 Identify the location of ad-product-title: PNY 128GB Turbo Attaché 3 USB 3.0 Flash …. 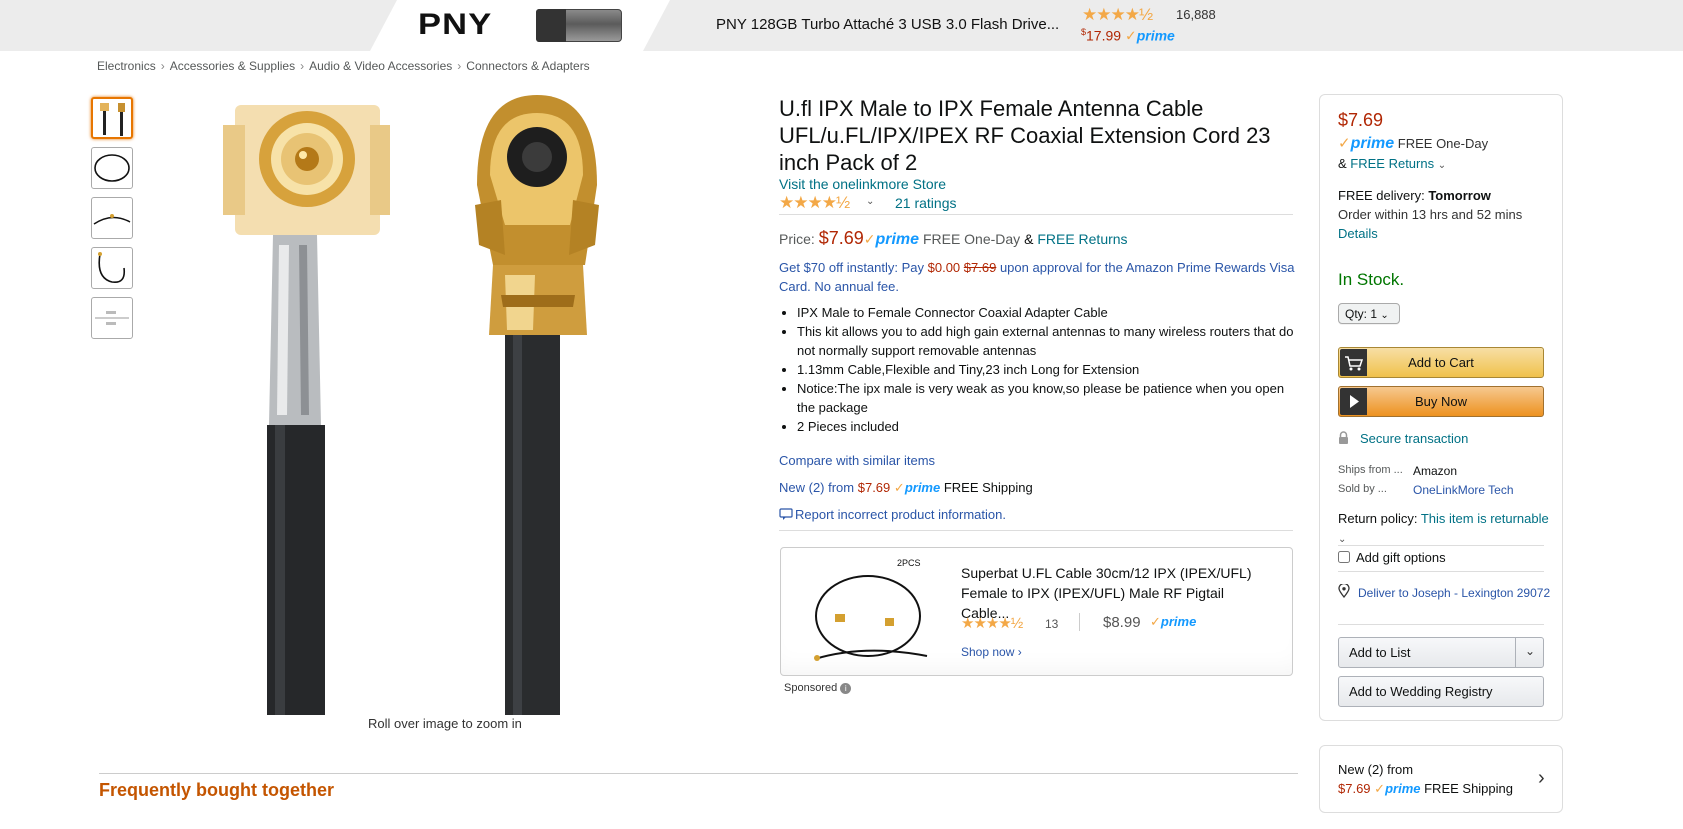
(887, 24).